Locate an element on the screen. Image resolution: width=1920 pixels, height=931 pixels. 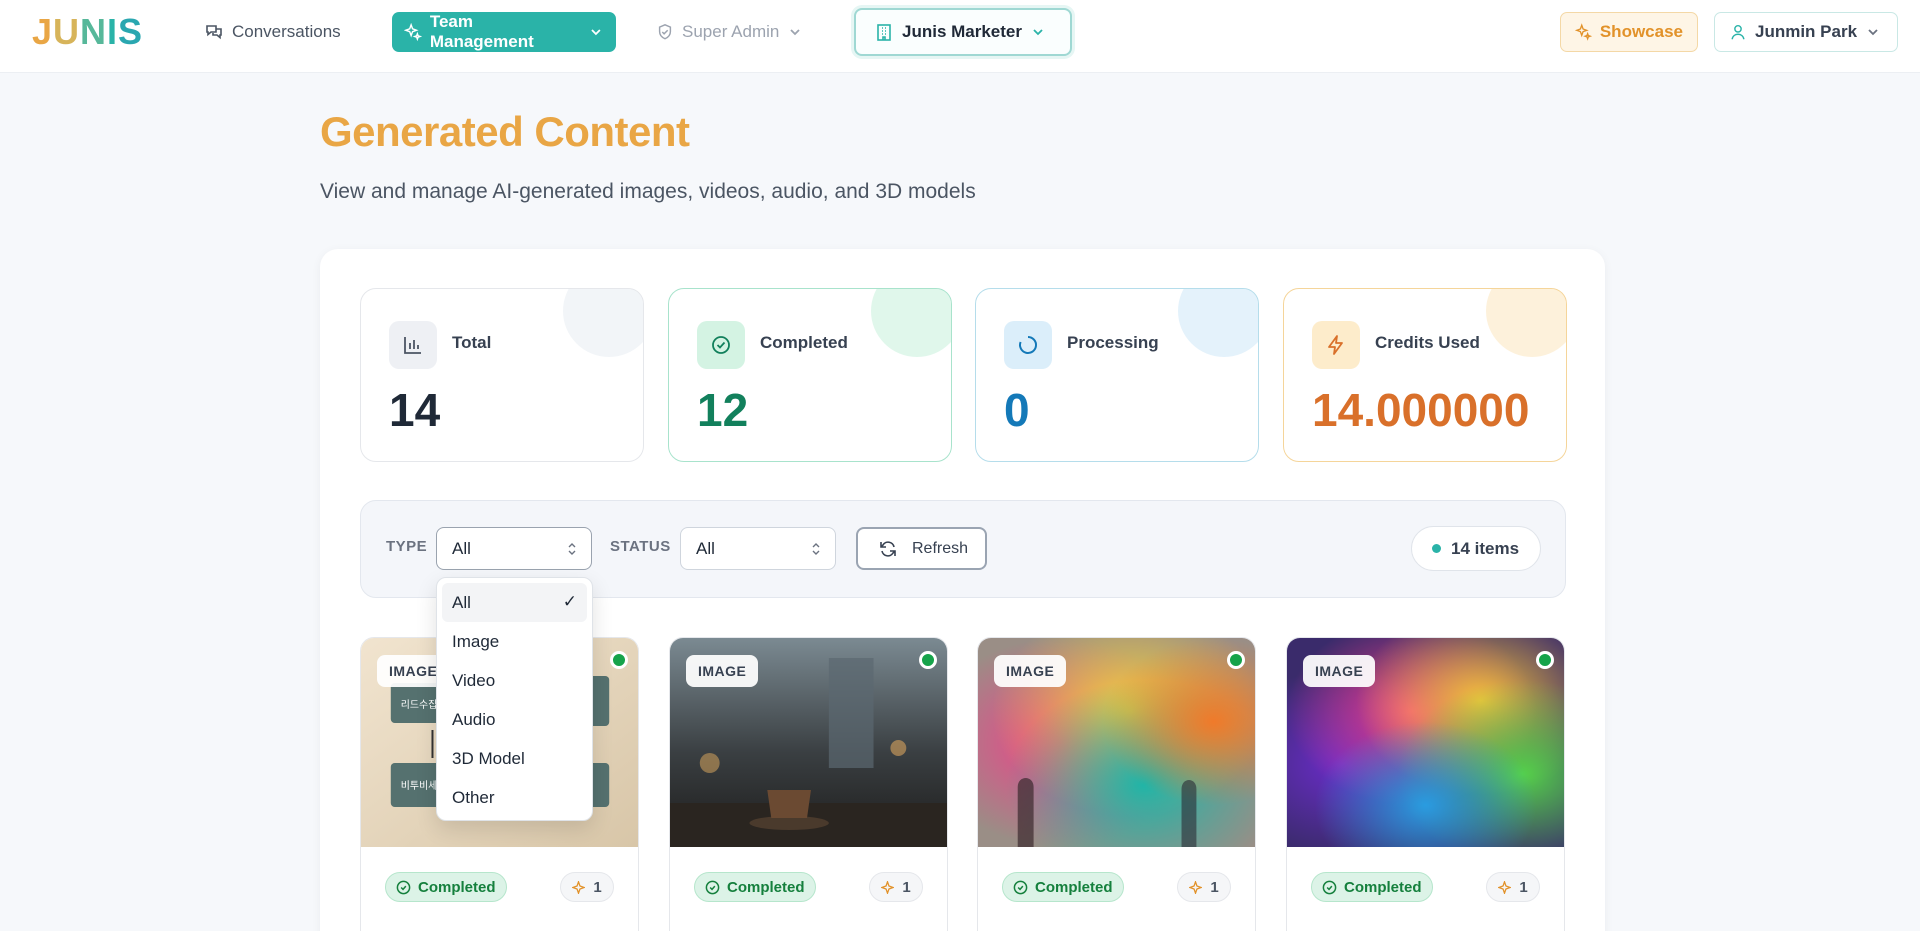
option-label: Other is located at coordinates (473, 797).